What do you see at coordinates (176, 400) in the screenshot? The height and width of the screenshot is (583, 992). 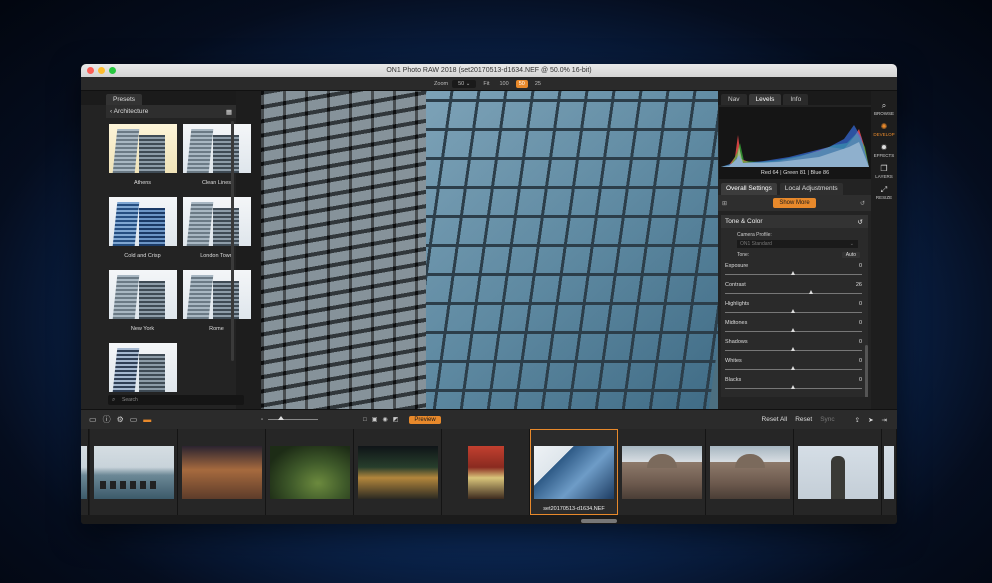 I see `preset-search-input: ⌕ Search` at bounding box center [176, 400].